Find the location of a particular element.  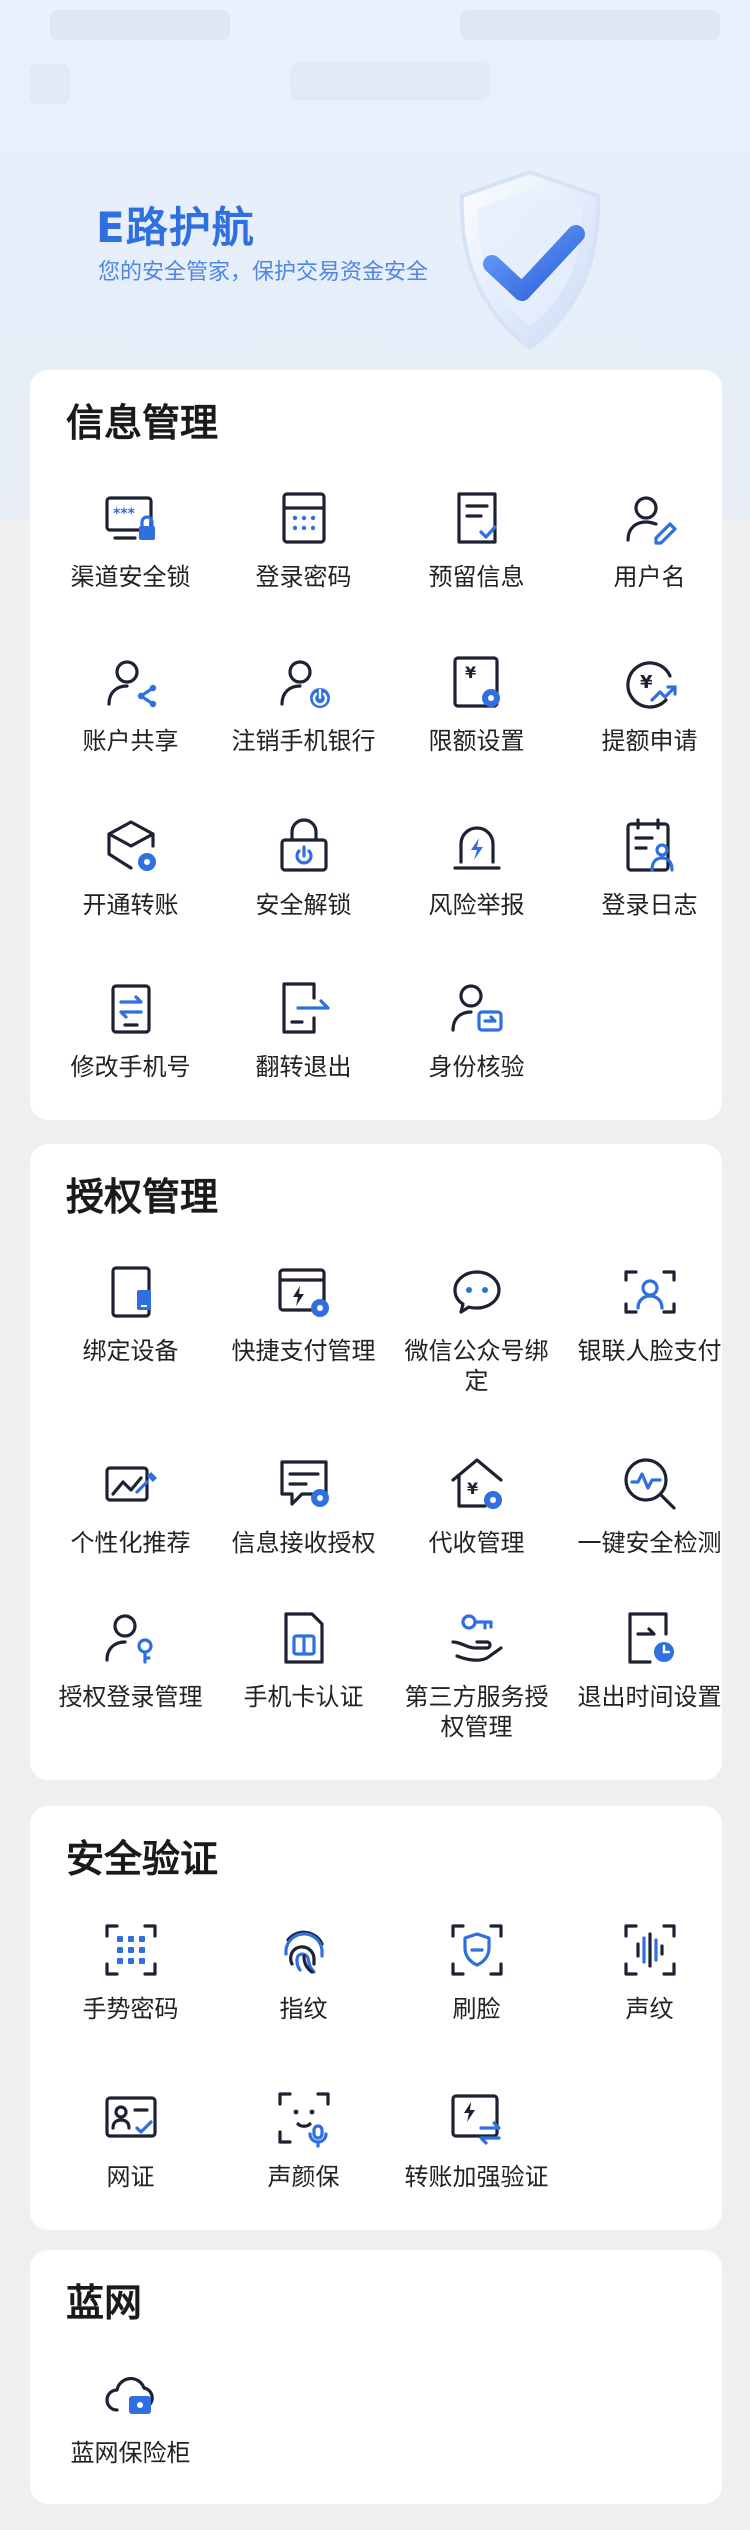

keypad-icon is located at coordinates (303, 518).